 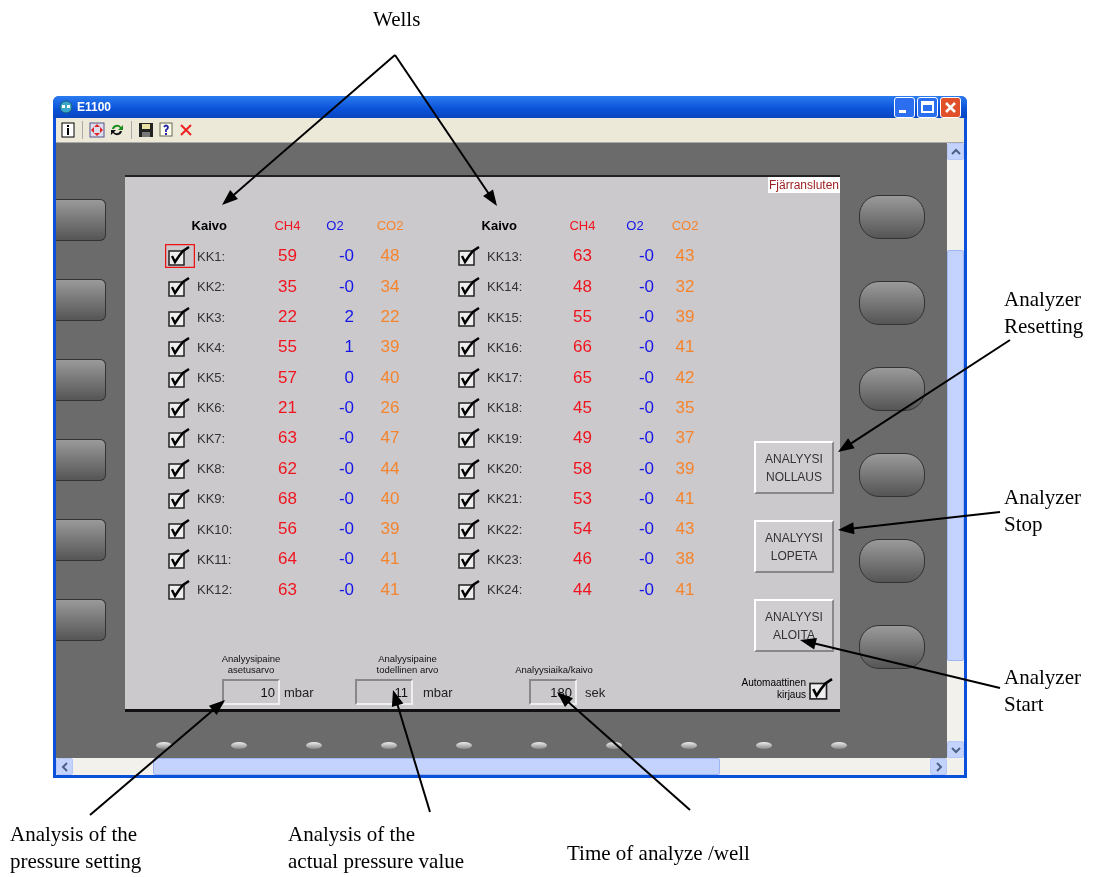 What do you see at coordinates (505, 468) in the screenshot?
I see `well-label: KK20:` at bounding box center [505, 468].